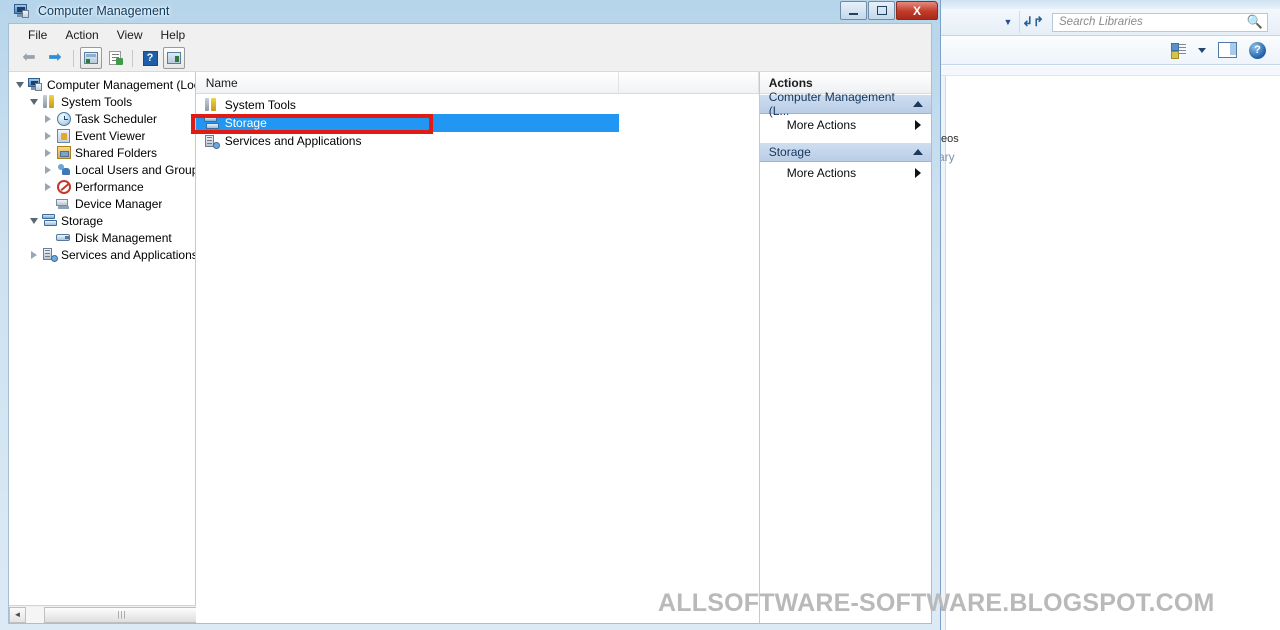 Image resolution: width=1280 pixels, height=630 pixels. What do you see at coordinates (211, 123) in the screenshot?
I see `storage-icon` at bounding box center [211, 123].